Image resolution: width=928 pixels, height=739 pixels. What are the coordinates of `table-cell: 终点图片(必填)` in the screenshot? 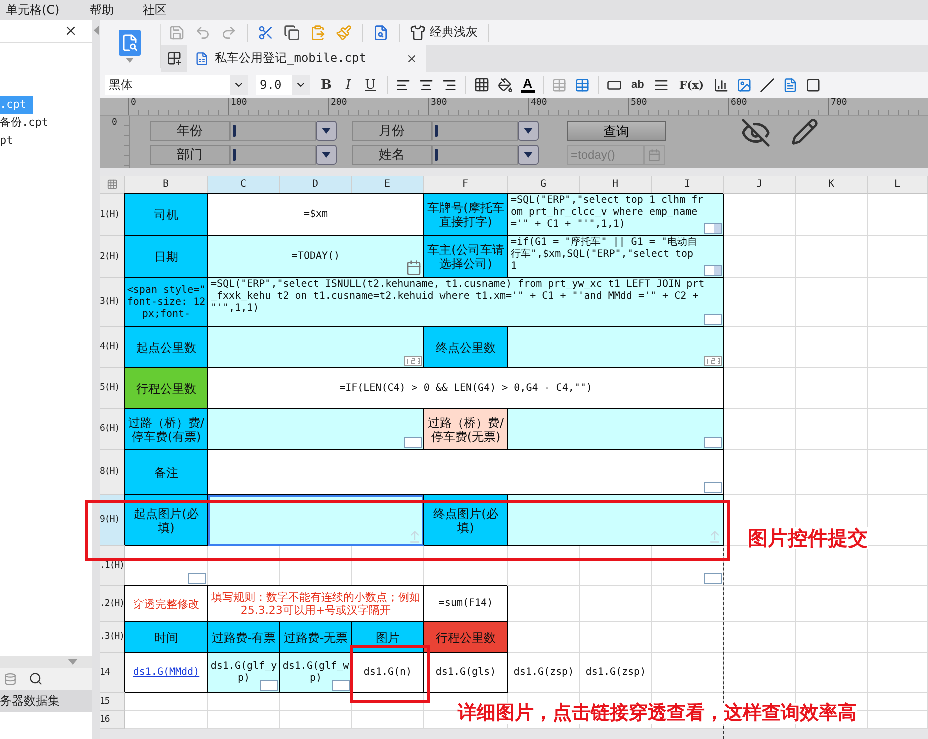 It's located at (466, 520).